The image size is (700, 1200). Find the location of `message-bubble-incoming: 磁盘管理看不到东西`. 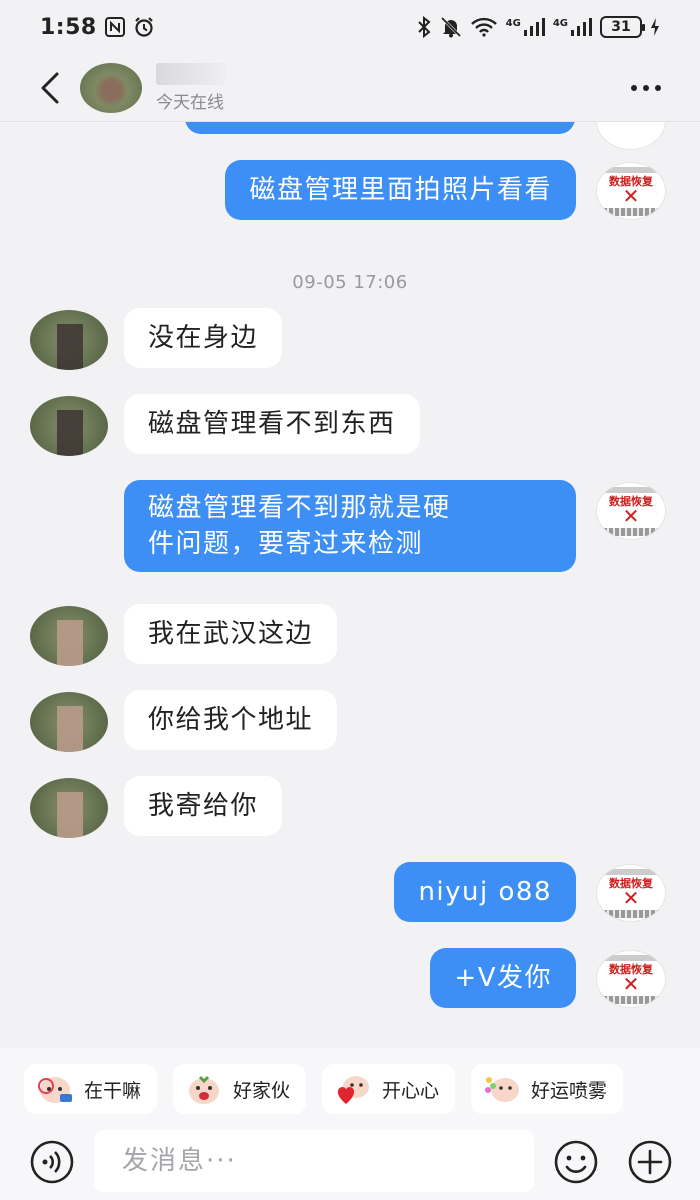

message-bubble-incoming: 磁盘管理看不到东西 is located at coordinates (272, 424).